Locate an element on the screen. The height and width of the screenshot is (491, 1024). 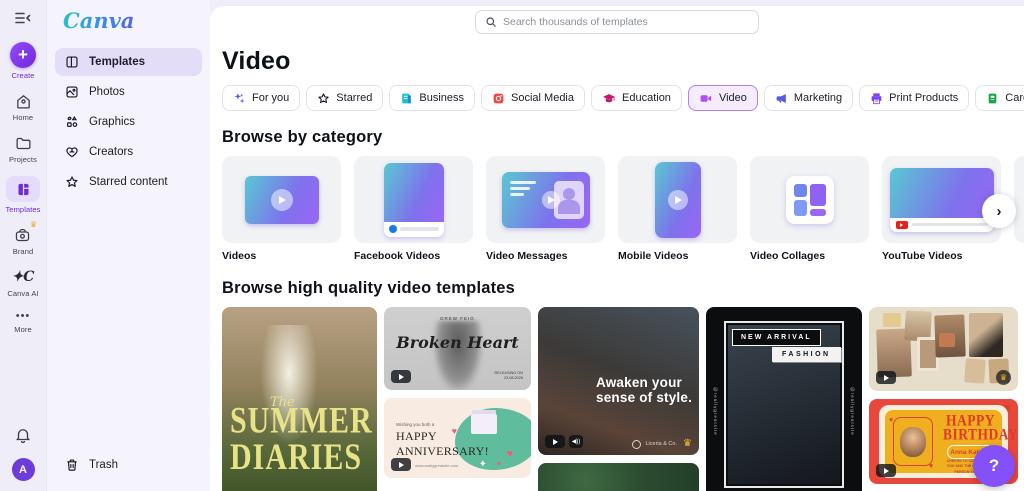
youtube-videos-thumbnail is located at coordinates (941, 199).